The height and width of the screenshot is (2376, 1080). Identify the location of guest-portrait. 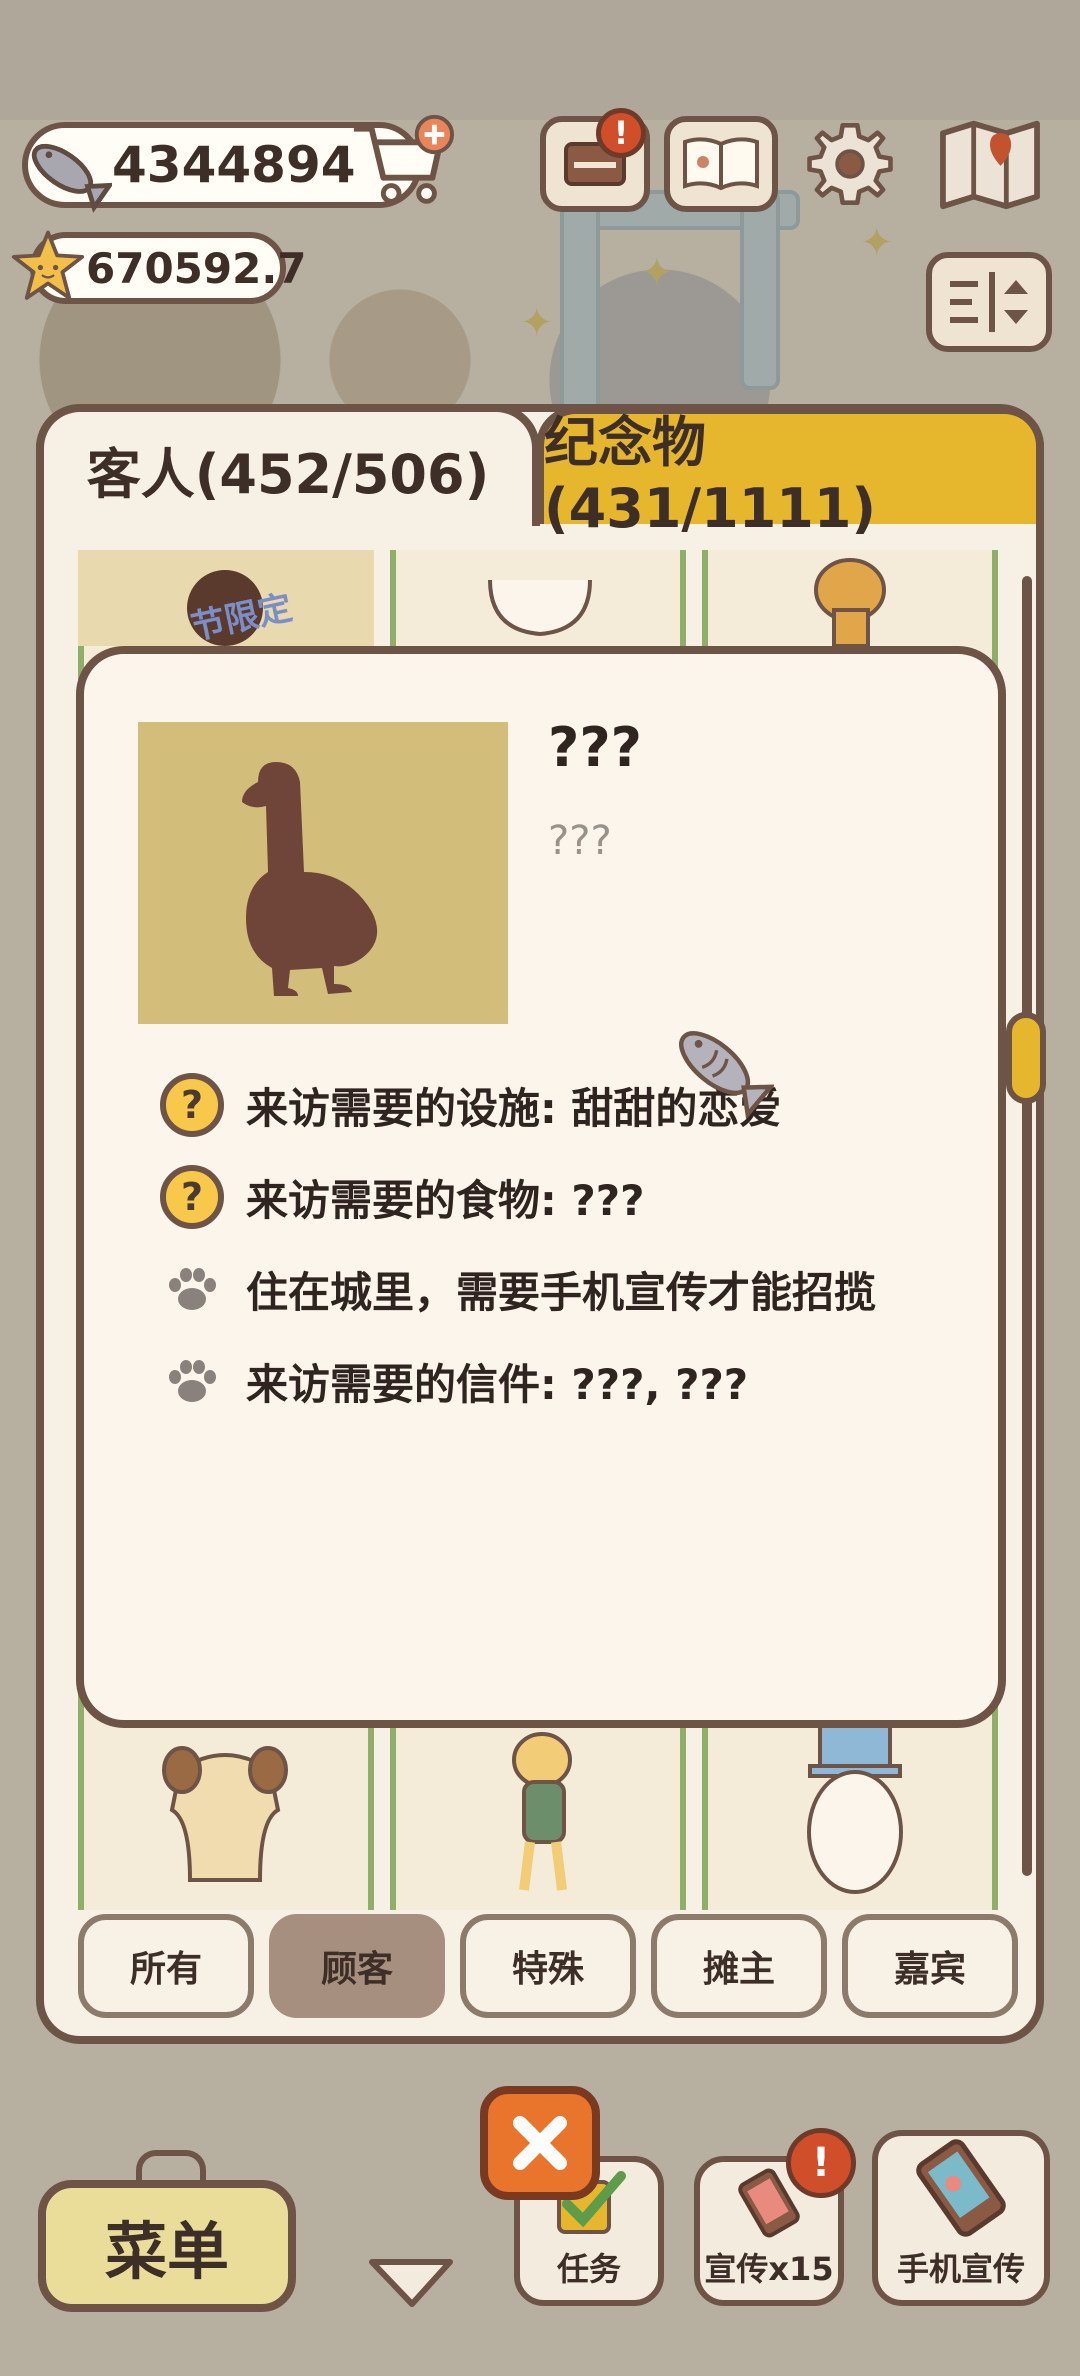
(323, 873).